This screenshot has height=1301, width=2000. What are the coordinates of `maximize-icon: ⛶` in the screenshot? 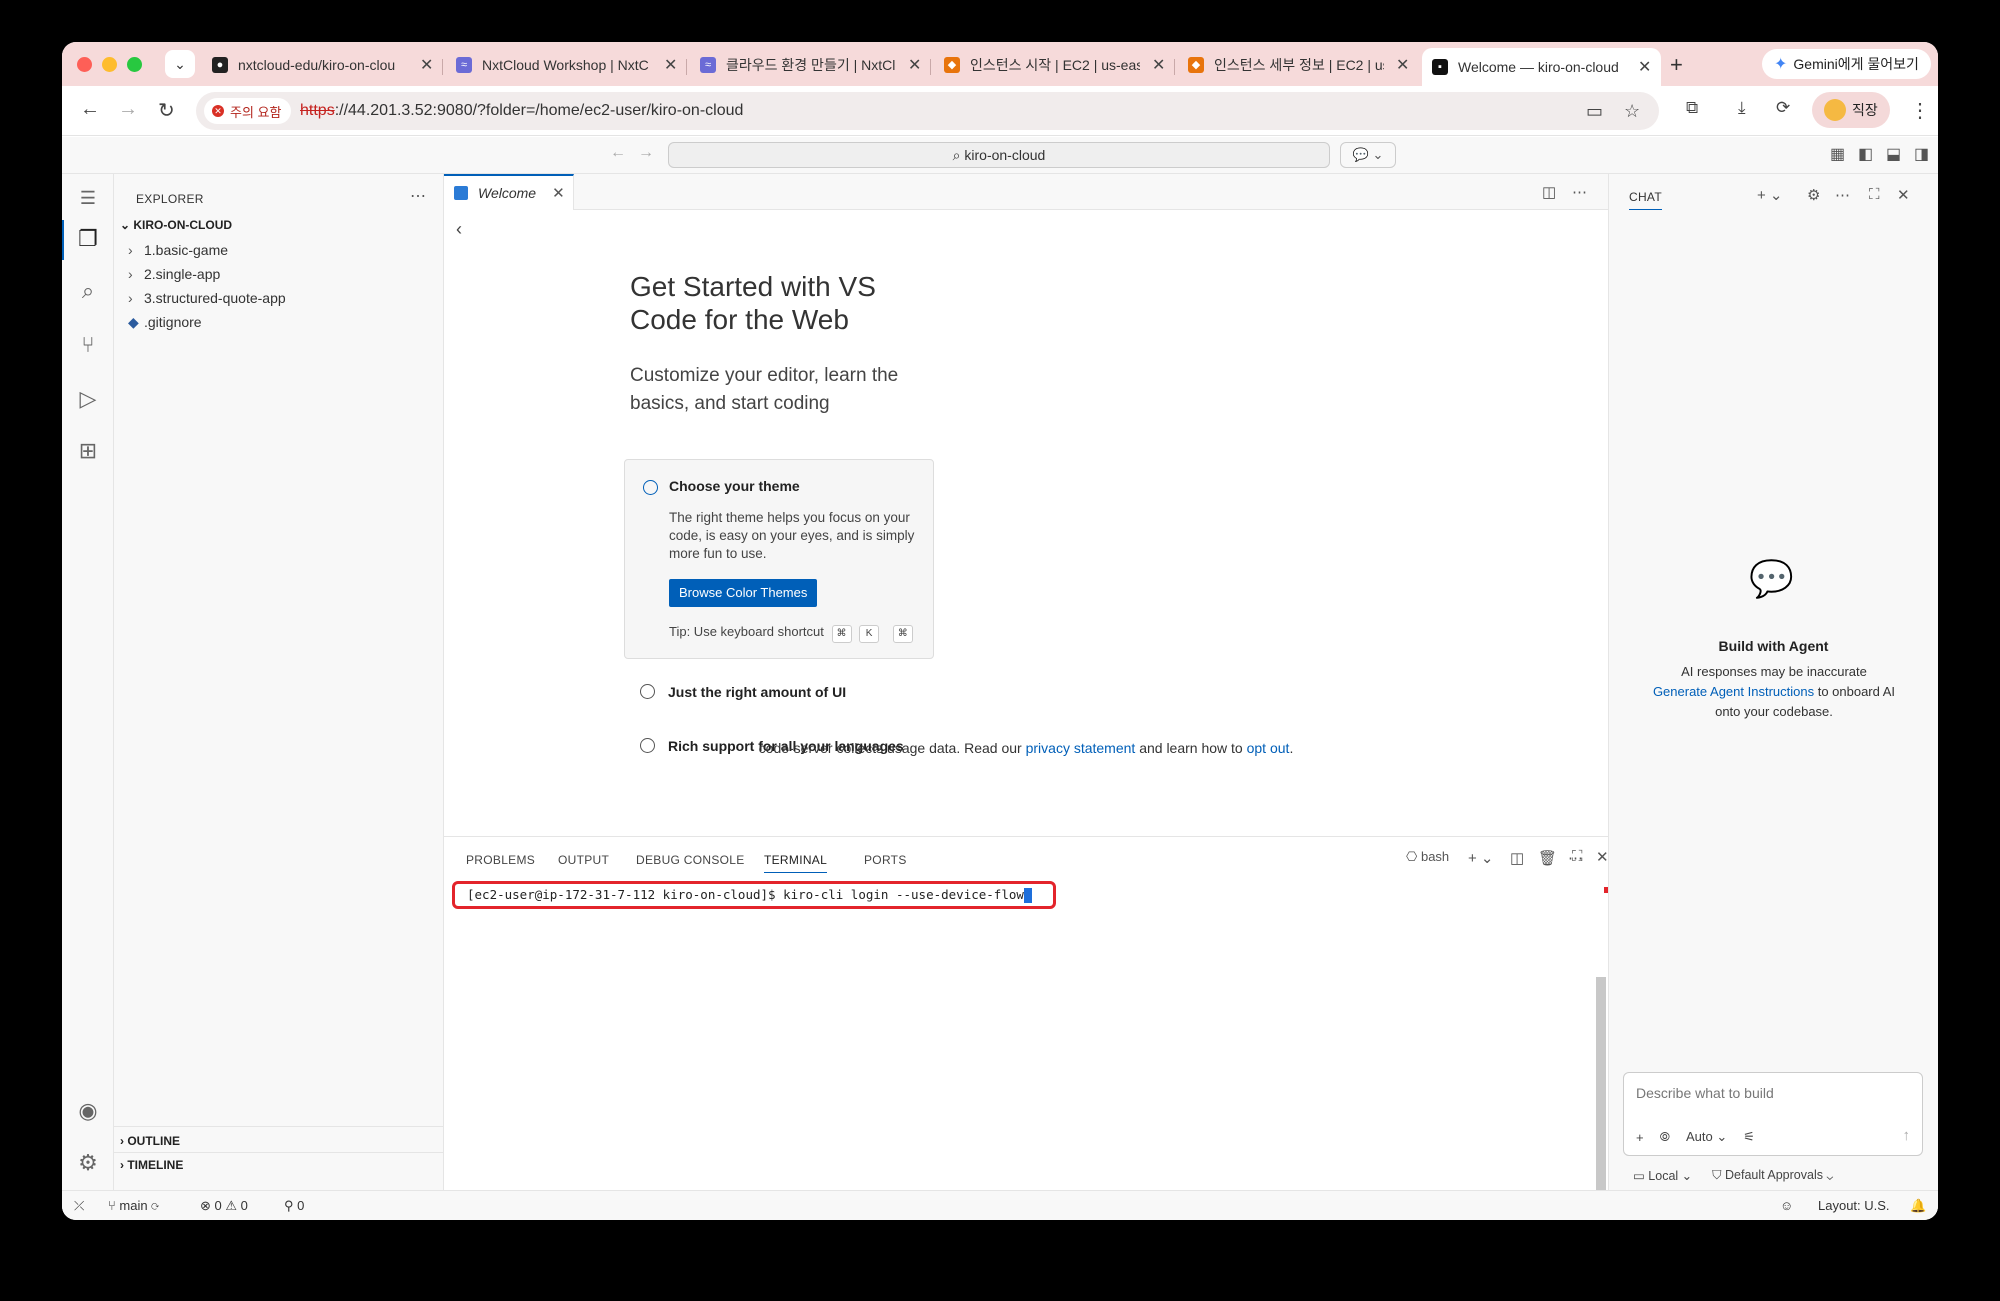 It's located at (1874, 194).